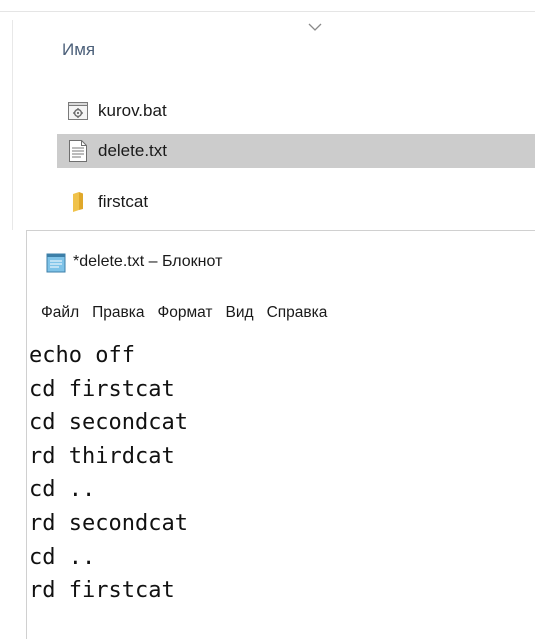 This screenshot has width=535, height=640. I want to click on menu-format: Формат, so click(184, 313).